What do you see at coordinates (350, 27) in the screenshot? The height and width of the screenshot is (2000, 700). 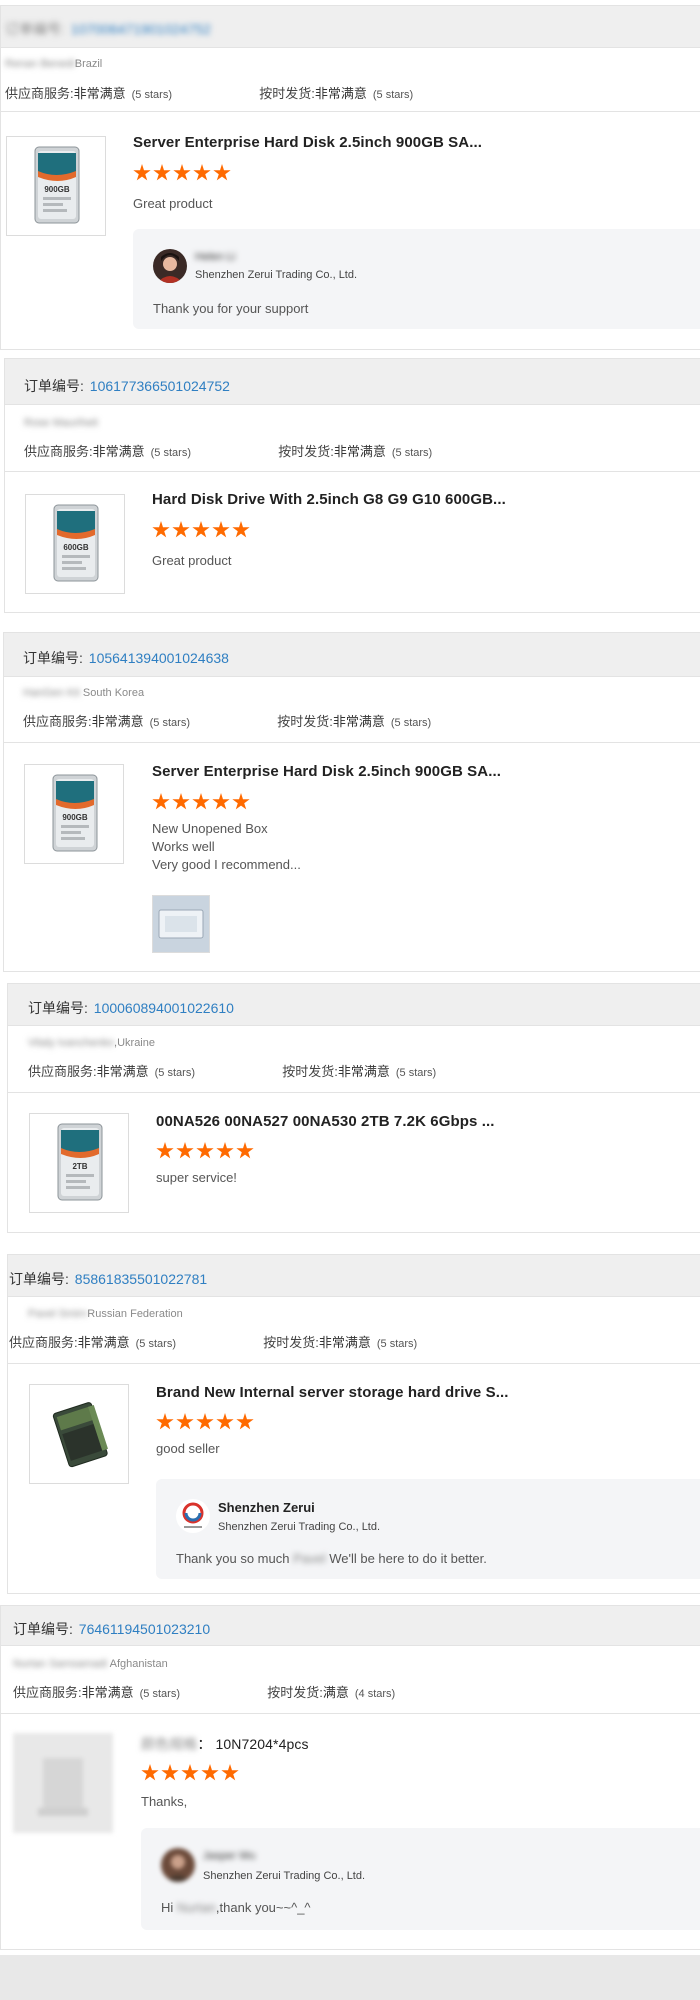 I see `order-header: 订单编号: 107006471901024752` at bounding box center [350, 27].